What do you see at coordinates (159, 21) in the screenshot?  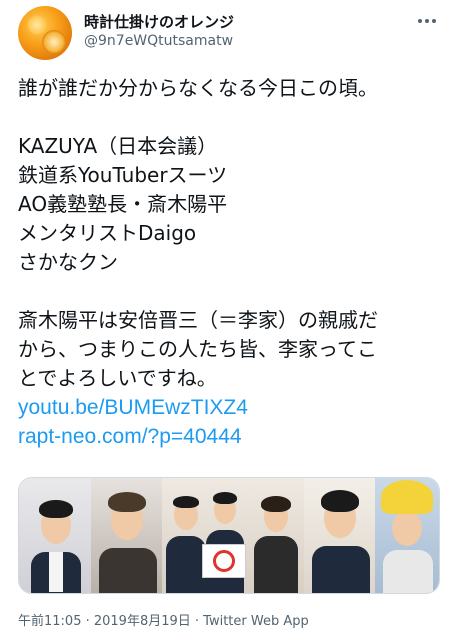 I see `author-display-name: 時計仕掛けのオレンジ` at bounding box center [159, 21].